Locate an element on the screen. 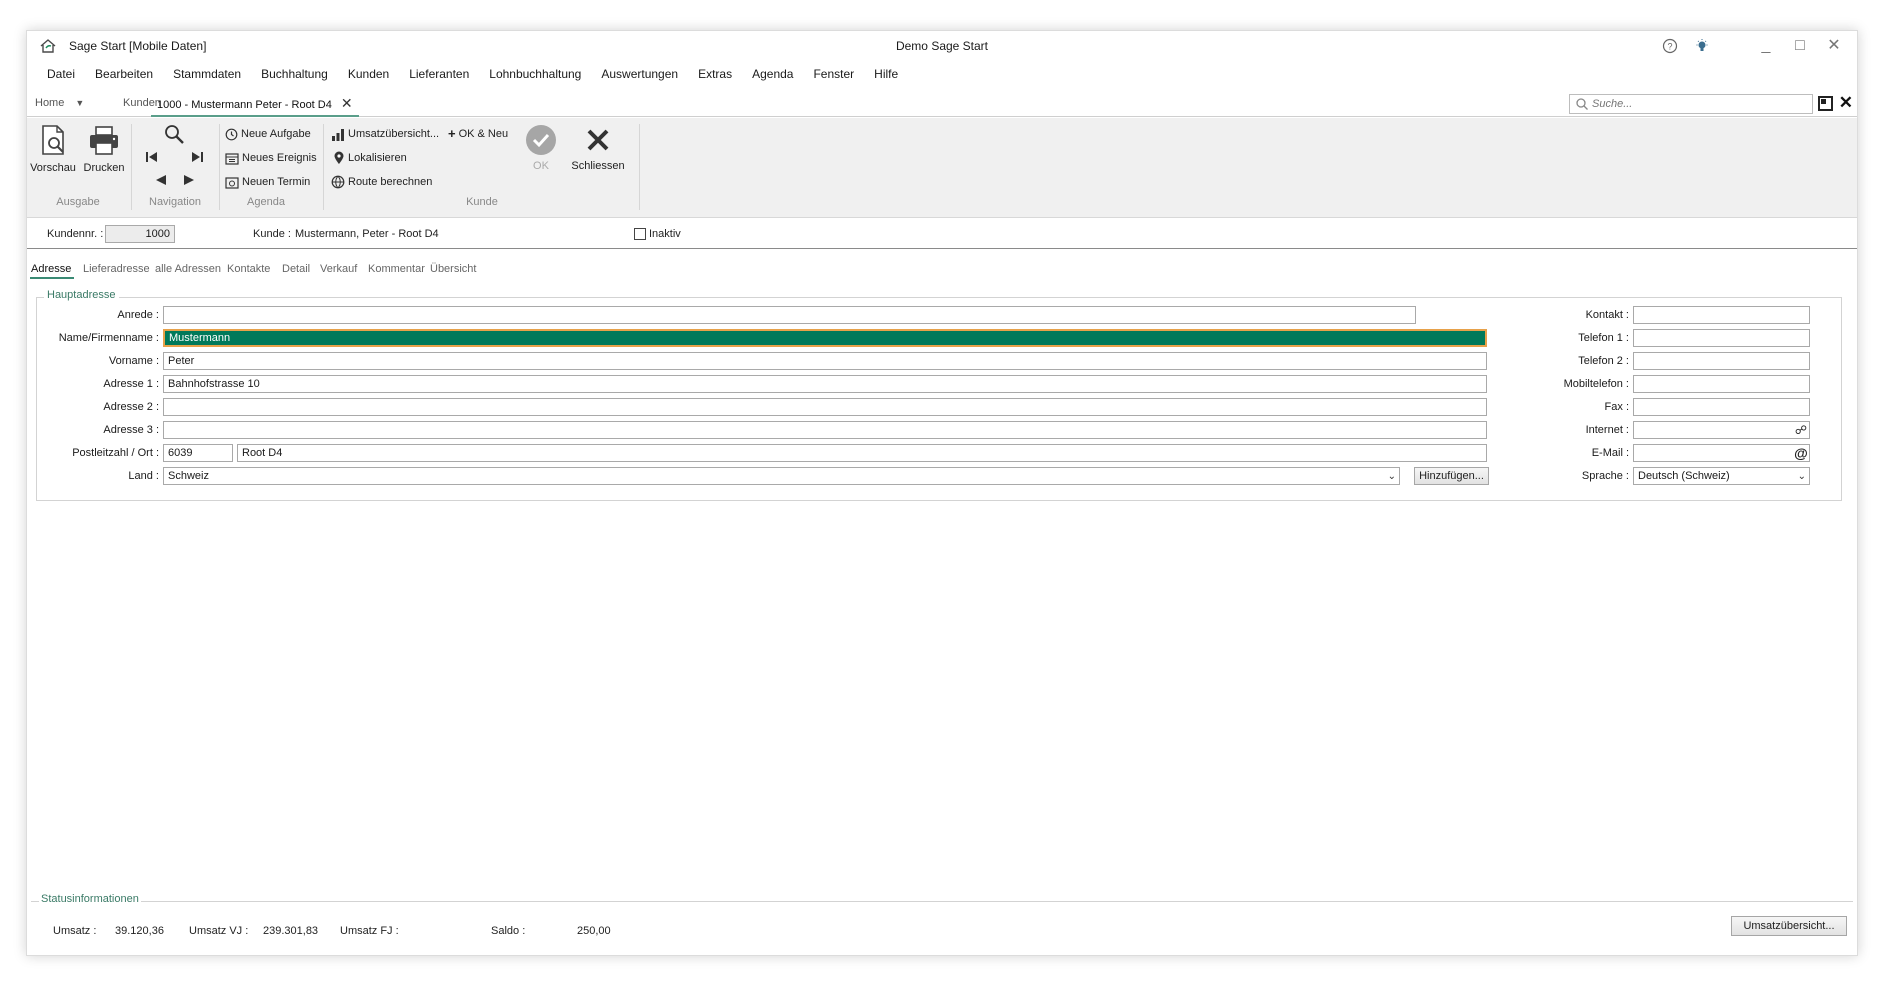 This screenshot has width=1884, height=985. tab-home: Home ▼ is located at coordinates (59, 104).